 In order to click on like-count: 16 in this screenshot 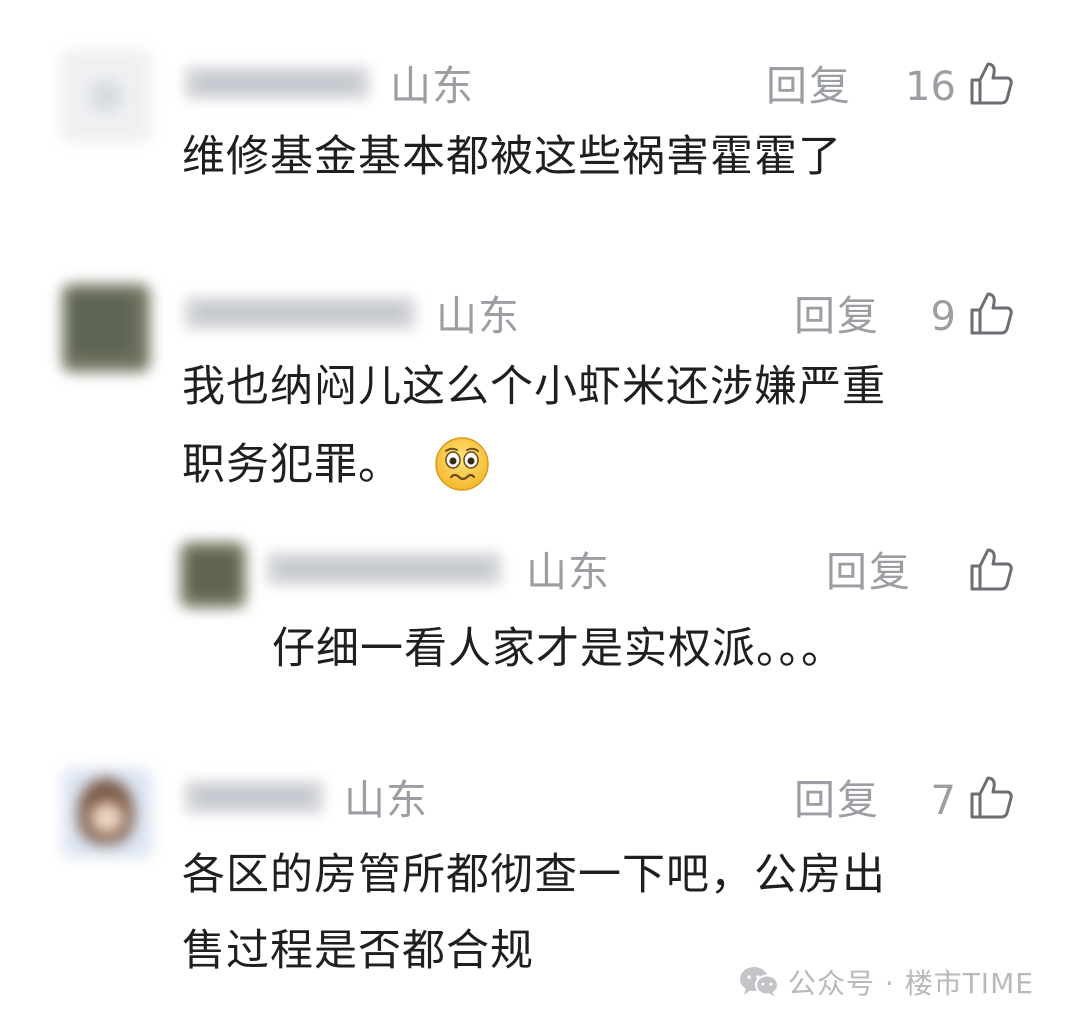, I will do `click(930, 87)`.